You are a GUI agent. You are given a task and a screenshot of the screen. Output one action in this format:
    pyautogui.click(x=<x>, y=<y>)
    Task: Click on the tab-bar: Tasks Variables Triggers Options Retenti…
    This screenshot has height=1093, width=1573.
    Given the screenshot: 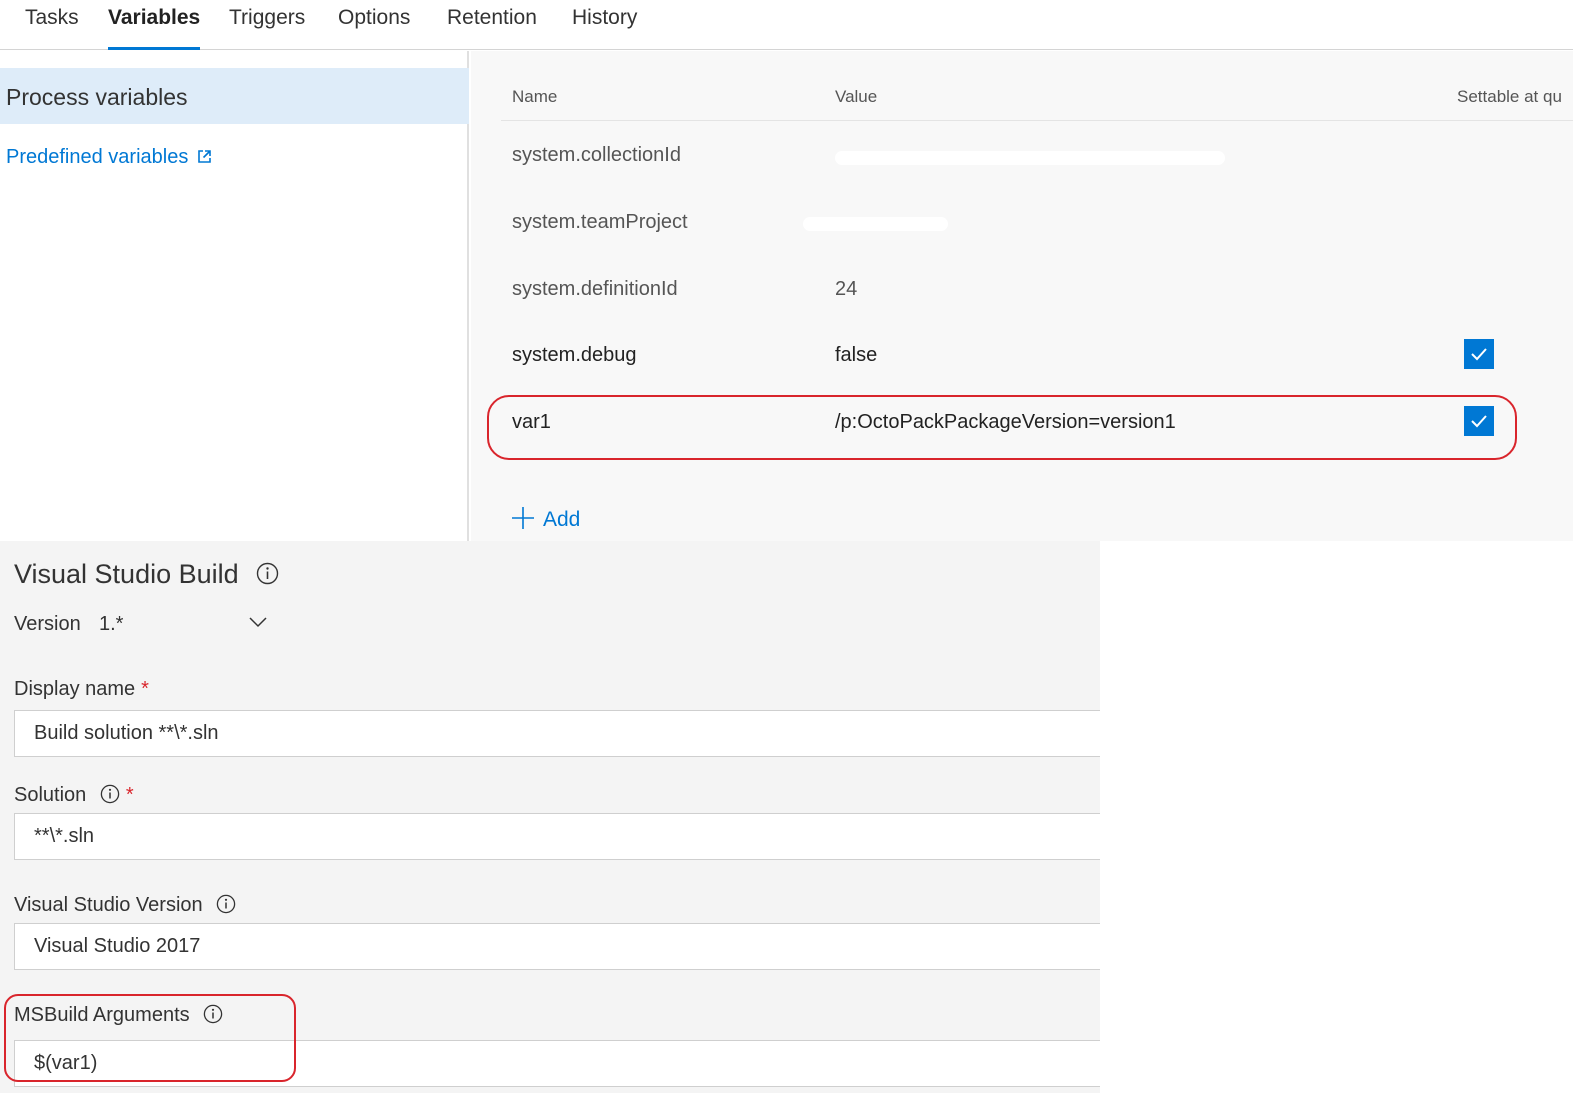 What is the action you would take?
    pyautogui.click(x=786, y=25)
    